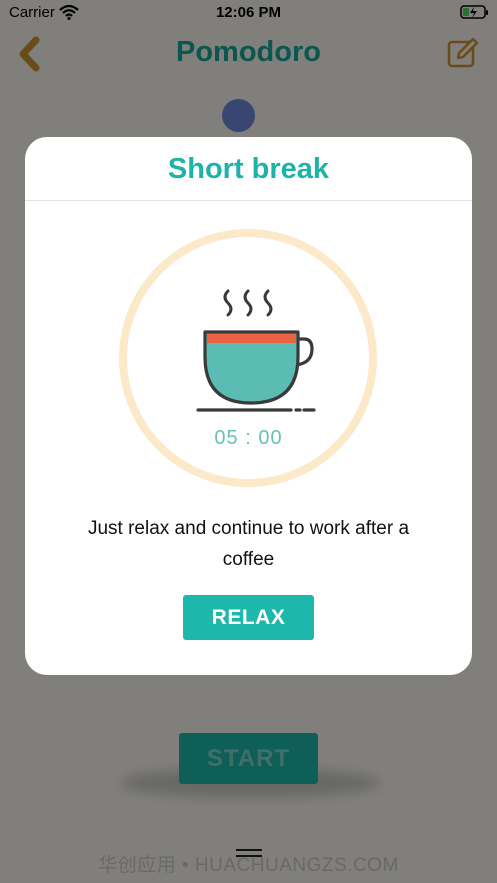 The width and height of the screenshot is (497, 883). Describe the element at coordinates (256, 350) in the screenshot. I see `coffee-cup-icon` at that location.